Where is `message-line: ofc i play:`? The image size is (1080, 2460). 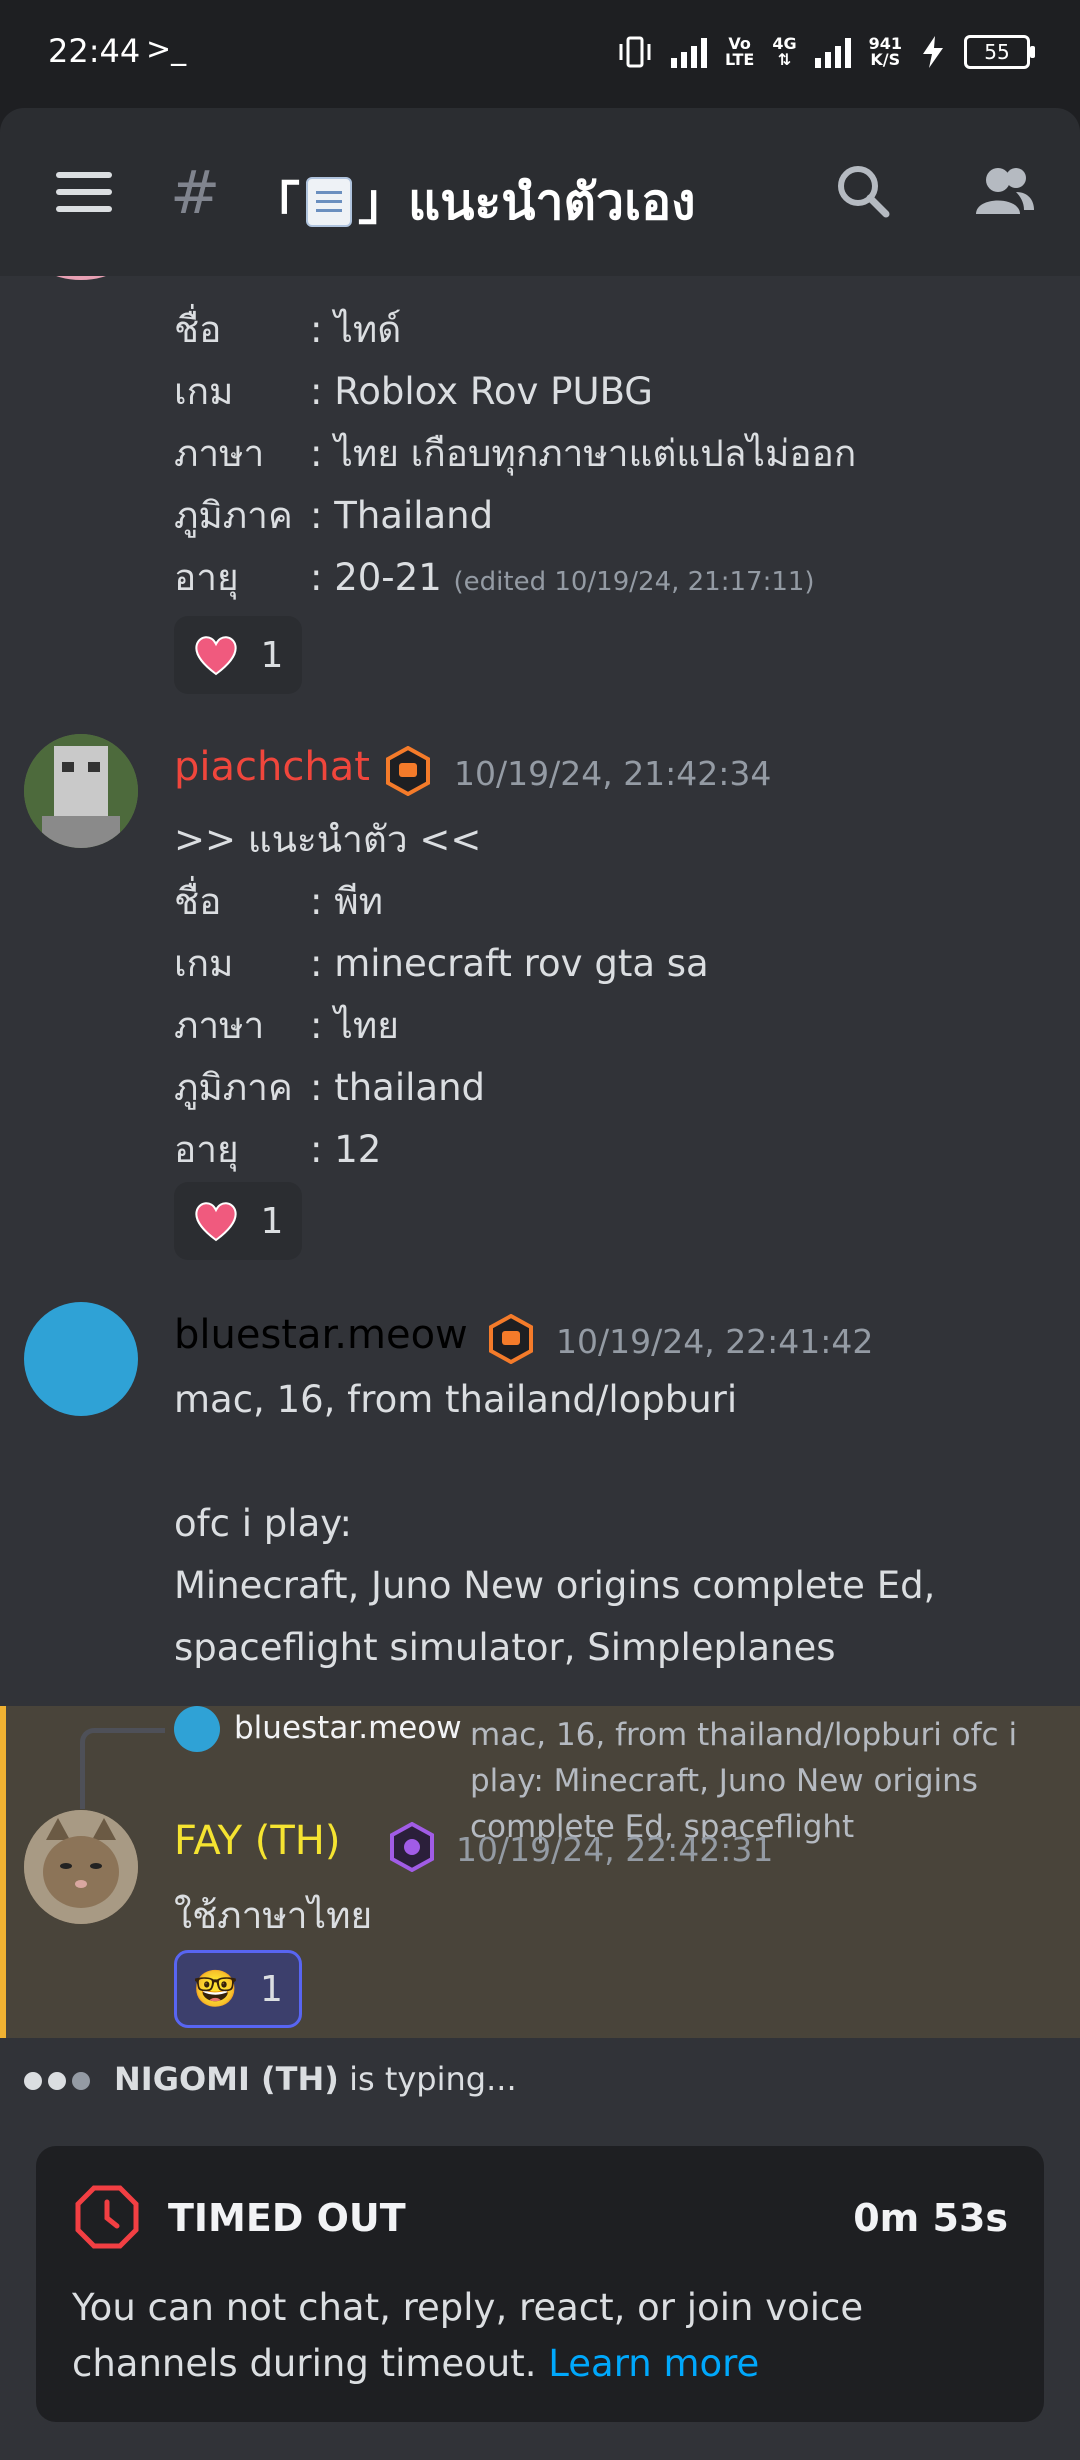 message-line: ofc i play: is located at coordinates (263, 1523).